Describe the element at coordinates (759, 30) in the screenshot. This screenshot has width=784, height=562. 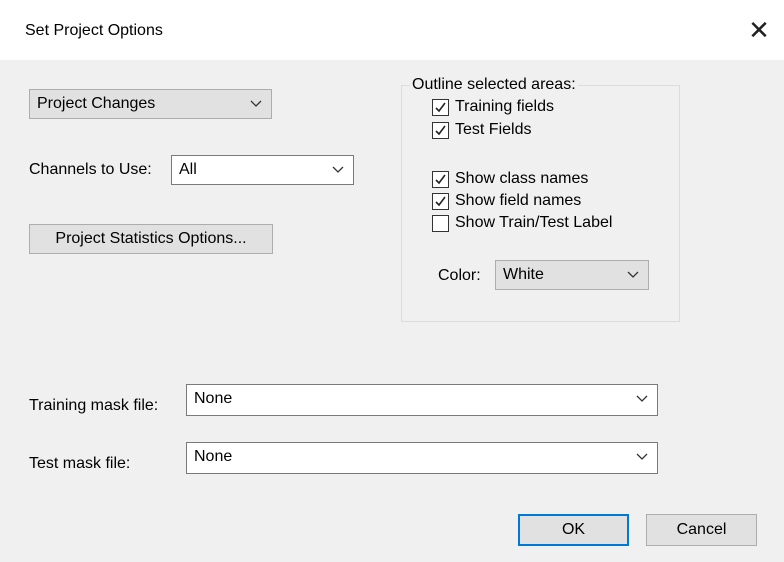
I see `close-icon: ✕` at that location.